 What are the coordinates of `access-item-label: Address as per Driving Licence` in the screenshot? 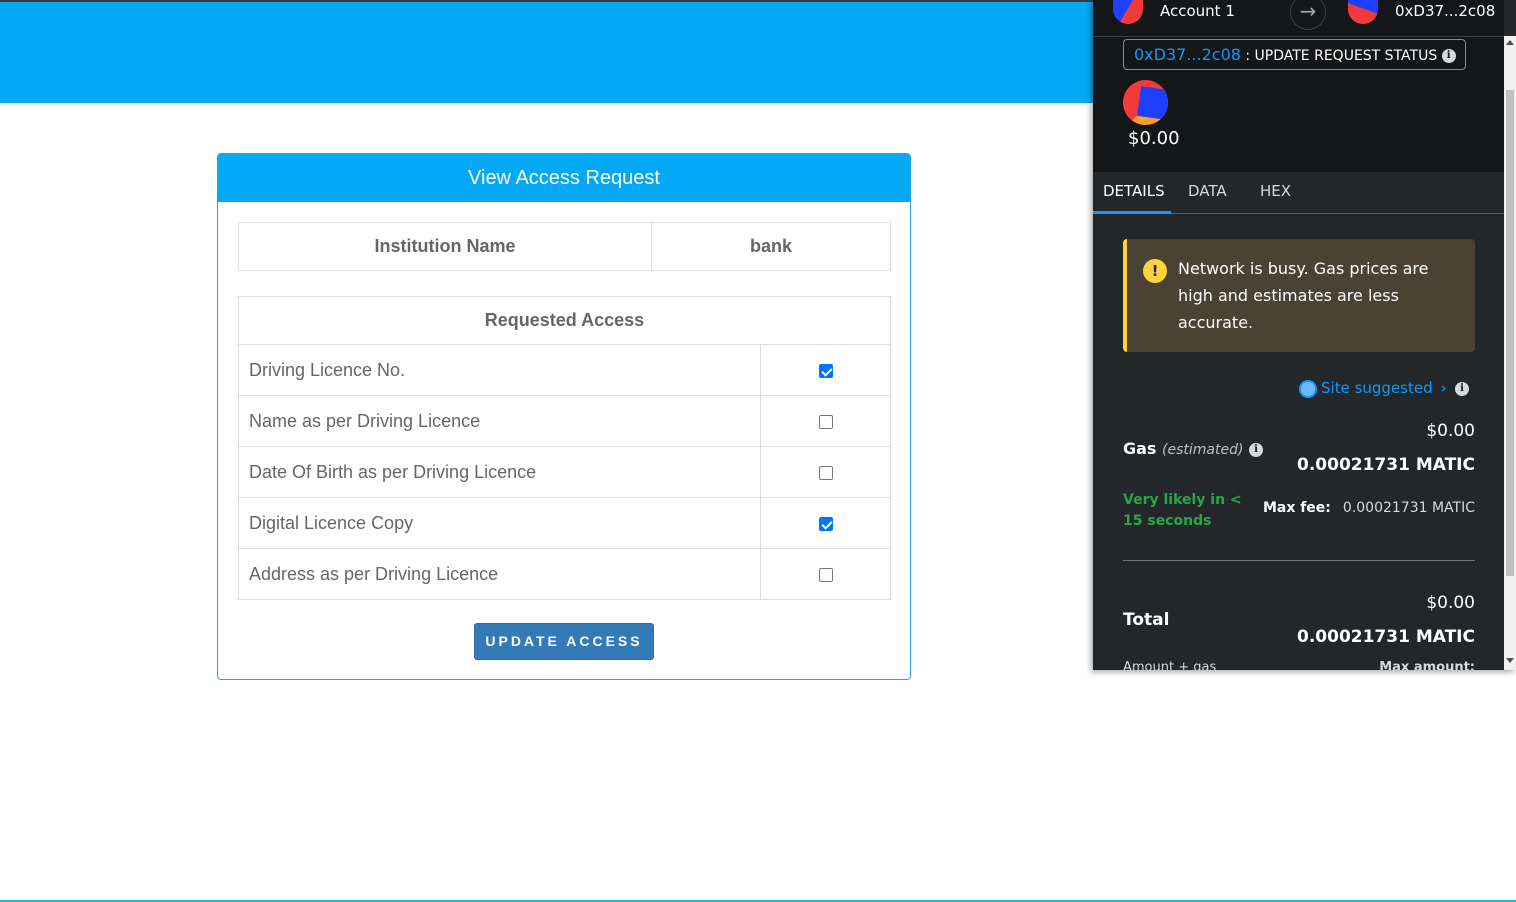 It's located at (499, 574).